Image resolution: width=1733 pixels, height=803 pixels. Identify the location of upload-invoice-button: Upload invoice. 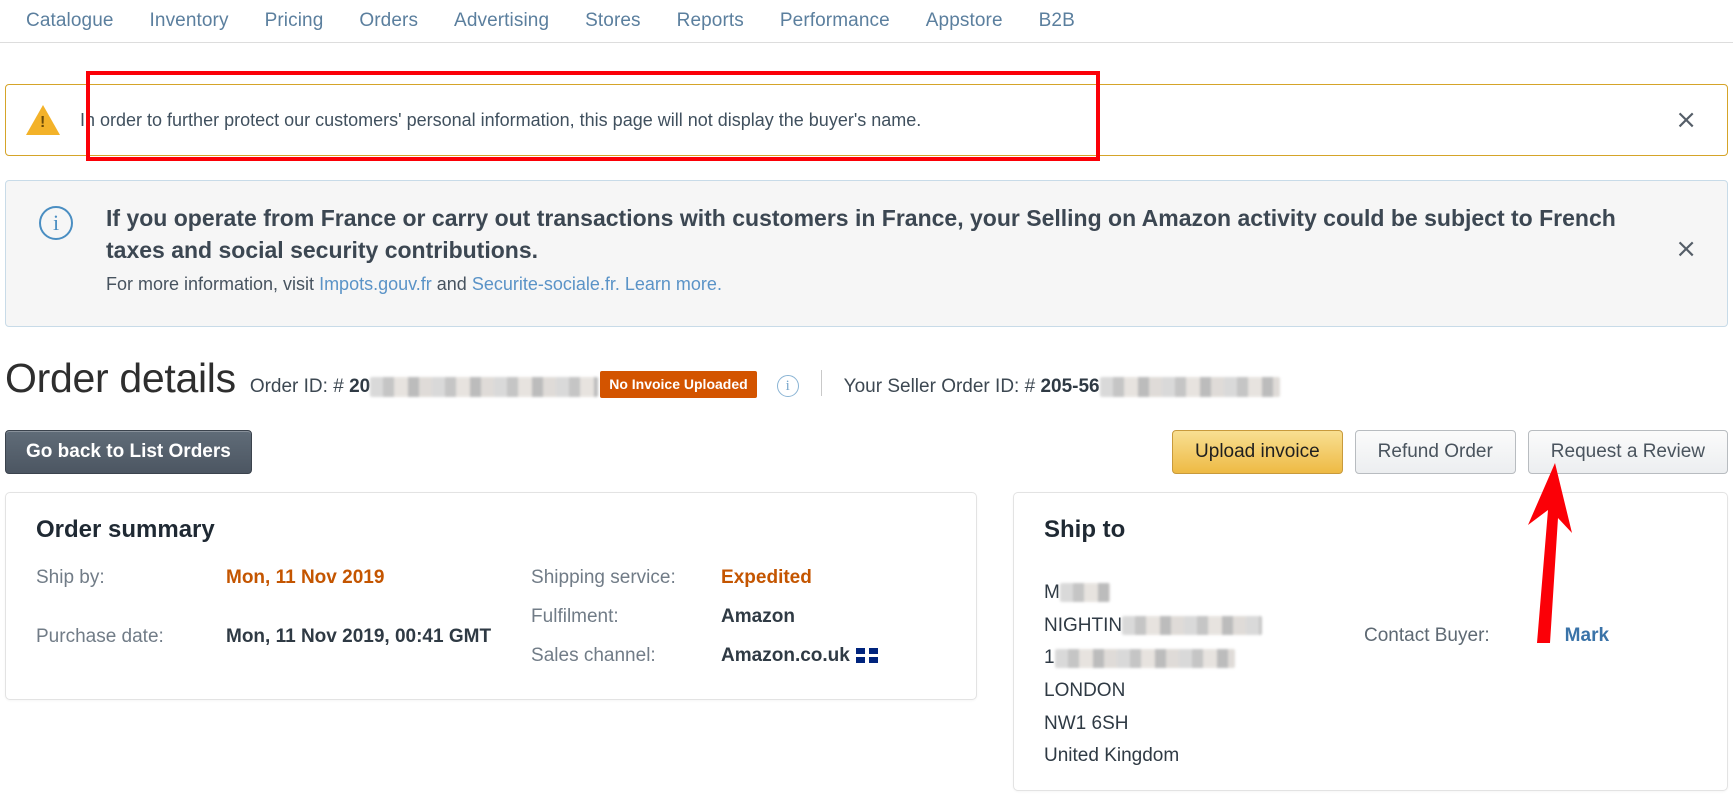
(1257, 452).